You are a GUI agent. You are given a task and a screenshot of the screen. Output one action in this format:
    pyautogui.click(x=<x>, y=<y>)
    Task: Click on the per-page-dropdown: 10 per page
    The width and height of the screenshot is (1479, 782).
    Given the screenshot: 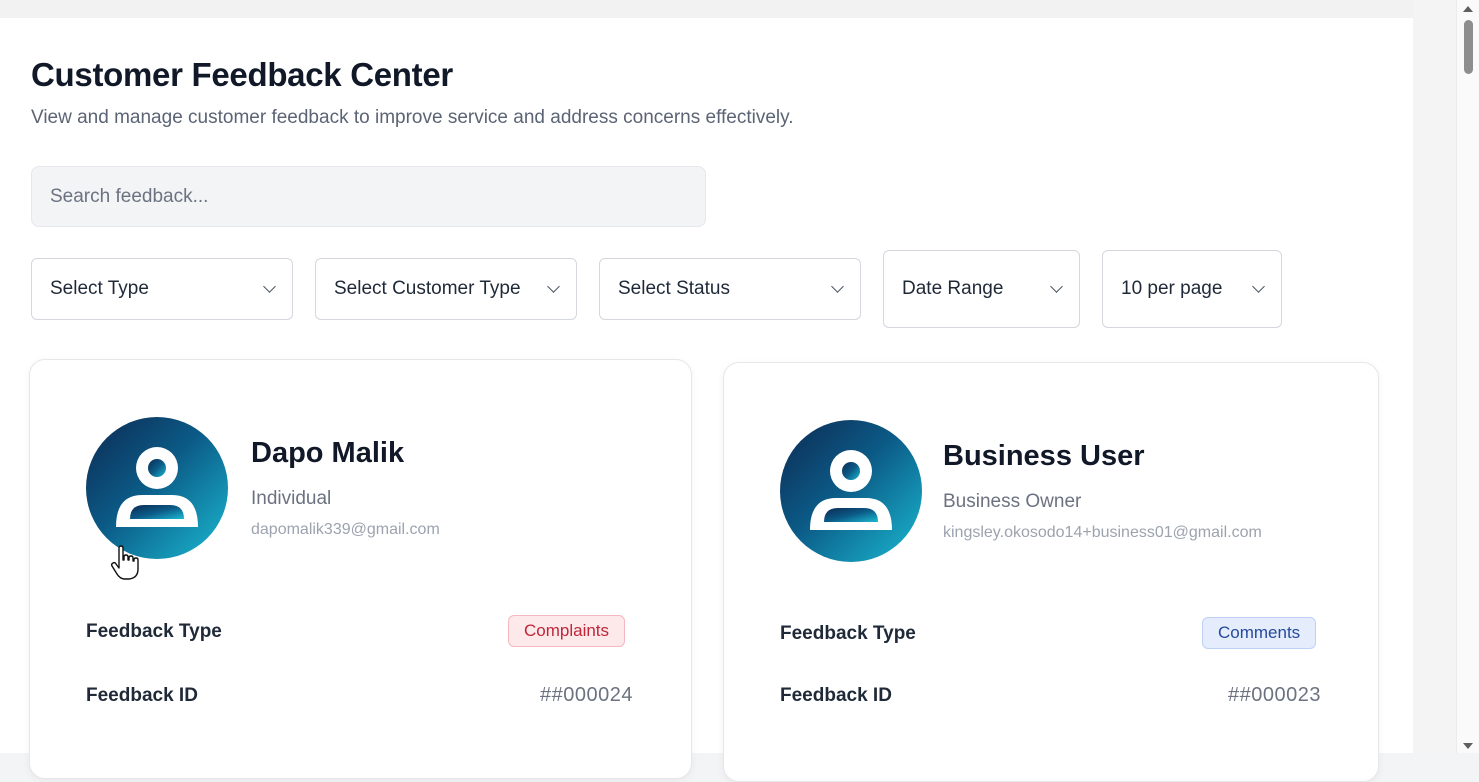 What is the action you would take?
    pyautogui.click(x=1192, y=289)
    